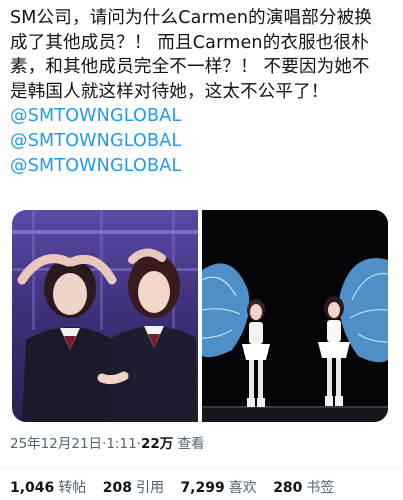 Image resolution: width=403 pixels, height=500 pixels. I want to click on bookmarks-count: 280, so click(288, 488).